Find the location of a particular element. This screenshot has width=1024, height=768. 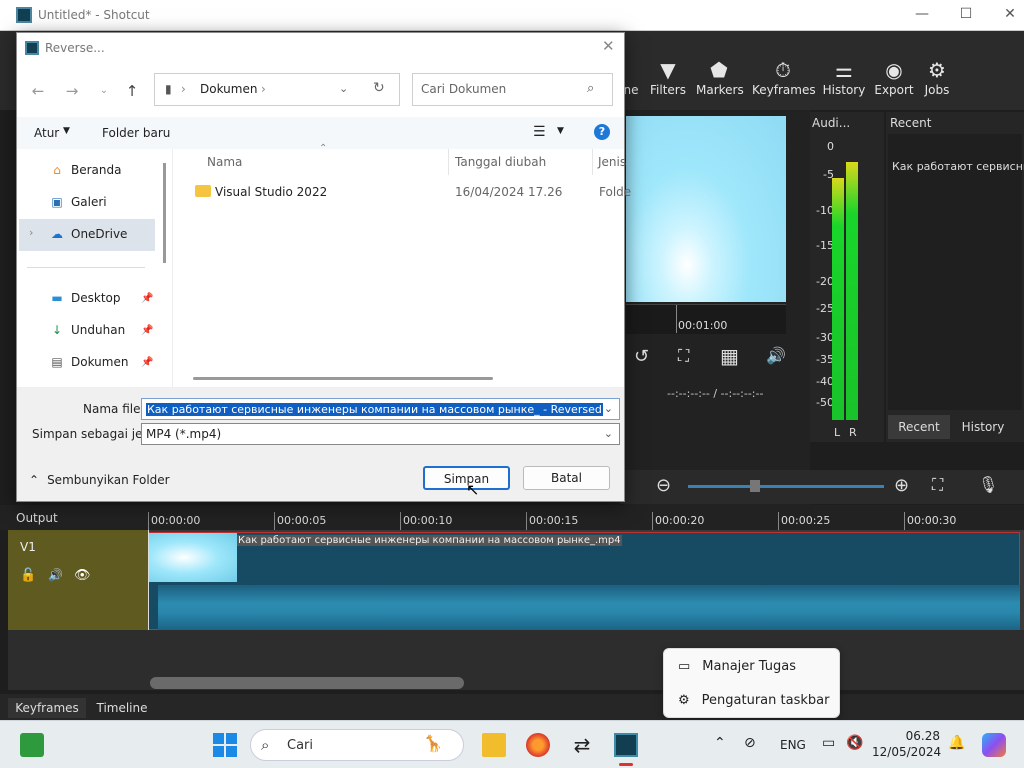

filename-dropdown-icon: ⌄ is located at coordinates (608, 409).